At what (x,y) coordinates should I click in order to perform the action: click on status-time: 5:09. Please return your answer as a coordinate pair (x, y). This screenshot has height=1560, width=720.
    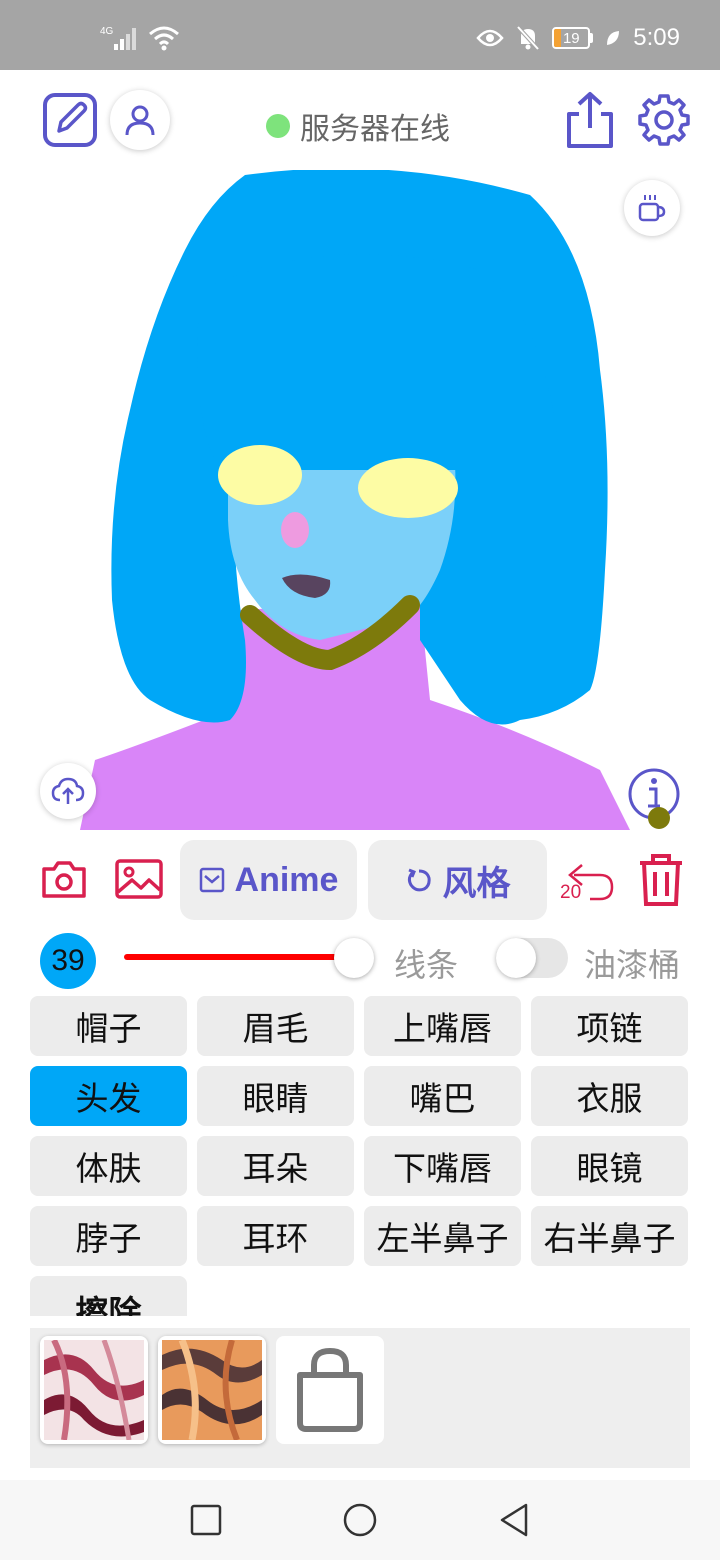
    Looking at the image, I should click on (656, 37).